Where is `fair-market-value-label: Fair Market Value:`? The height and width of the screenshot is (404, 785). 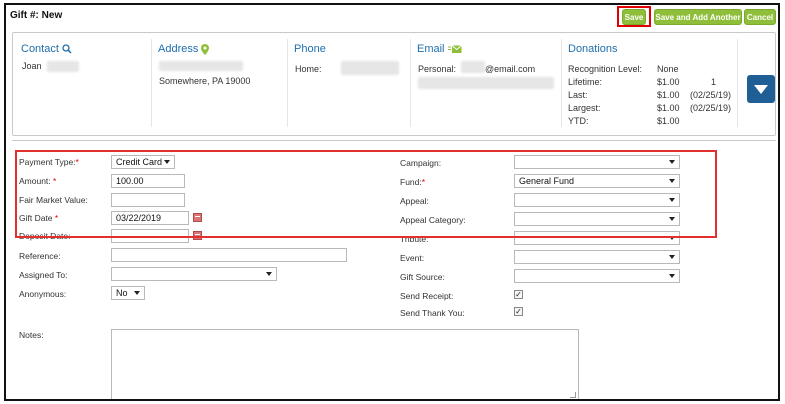 fair-market-value-label: Fair Market Value: is located at coordinates (53, 200).